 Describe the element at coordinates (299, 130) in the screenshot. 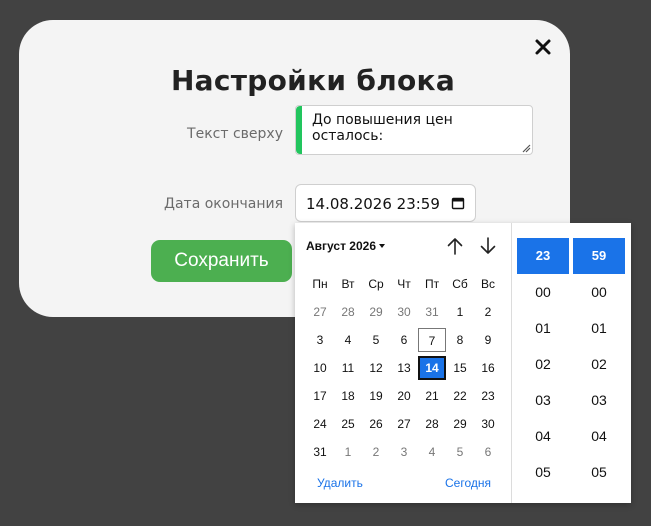

I see `field-accent-bar` at that location.